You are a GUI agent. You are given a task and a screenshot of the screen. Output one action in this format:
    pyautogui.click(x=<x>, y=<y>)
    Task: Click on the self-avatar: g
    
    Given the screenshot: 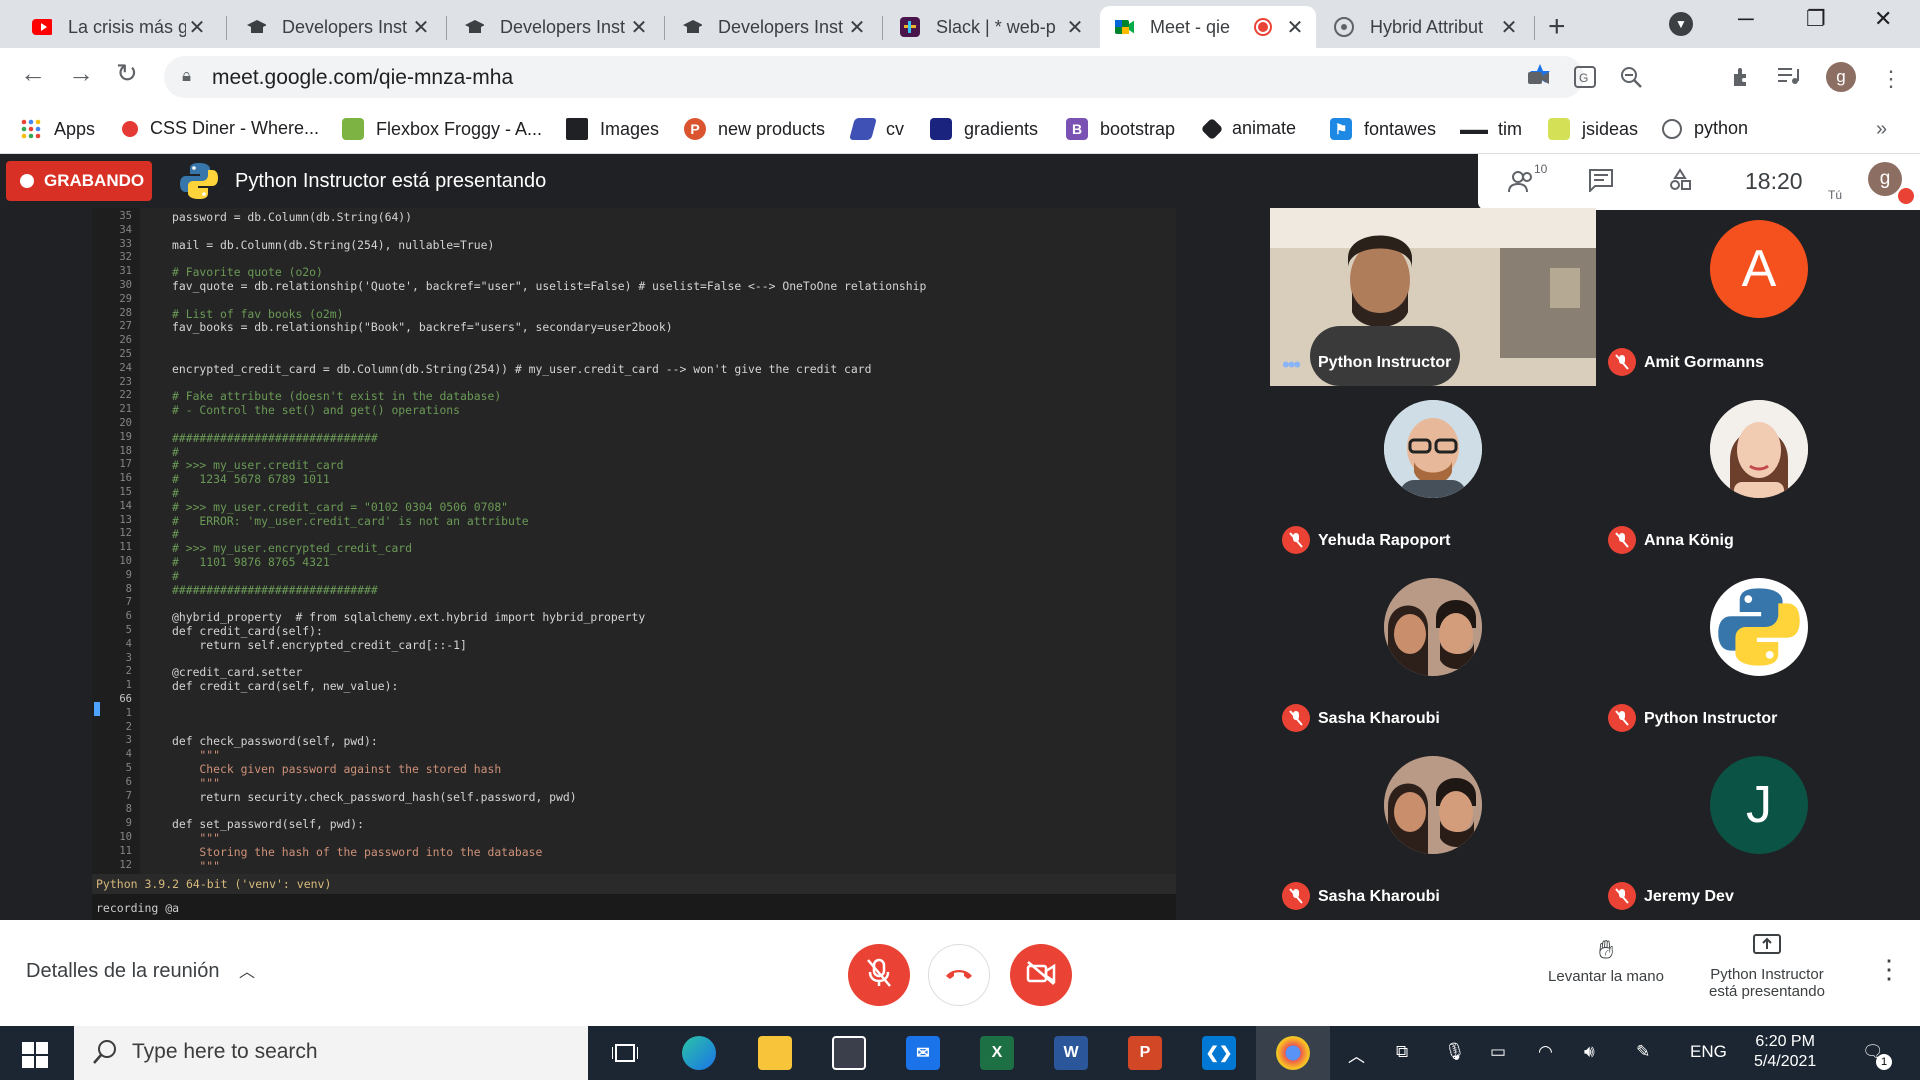 What is the action you would take?
    pyautogui.click(x=1885, y=179)
    